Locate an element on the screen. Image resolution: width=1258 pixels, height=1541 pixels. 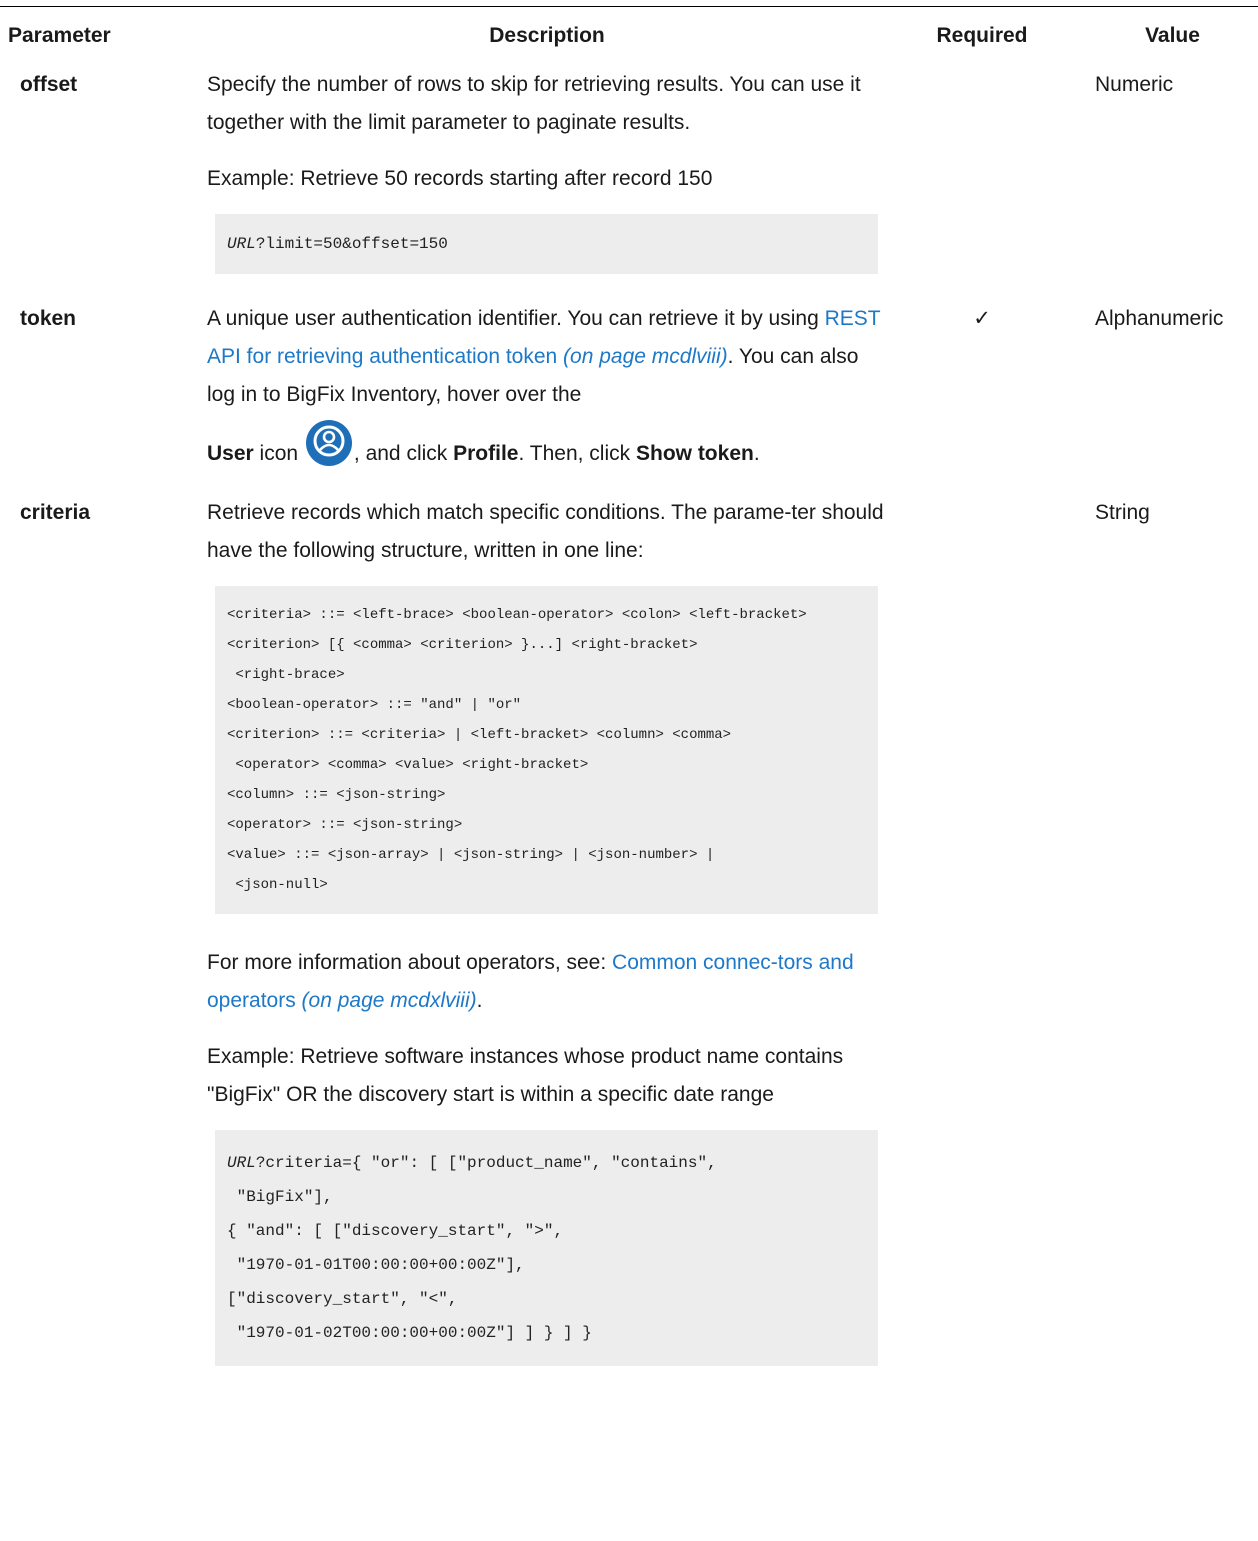
value-offset: Numeric is located at coordinates (1134, 84).